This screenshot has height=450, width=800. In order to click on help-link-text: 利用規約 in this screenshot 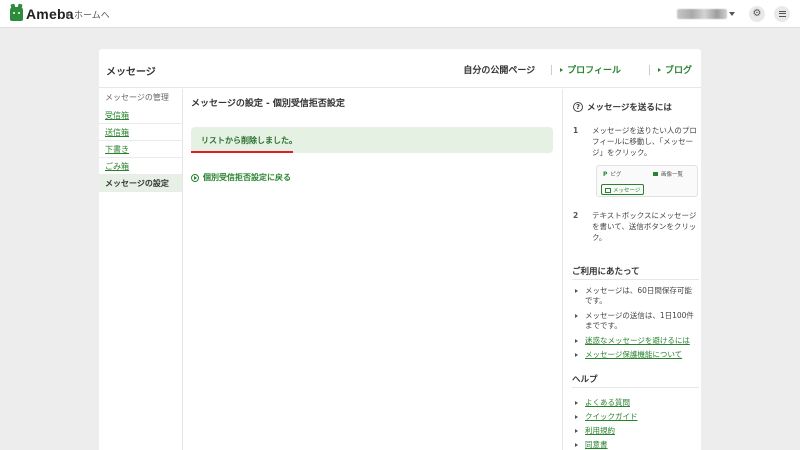, I will do `click(600, 430)`.